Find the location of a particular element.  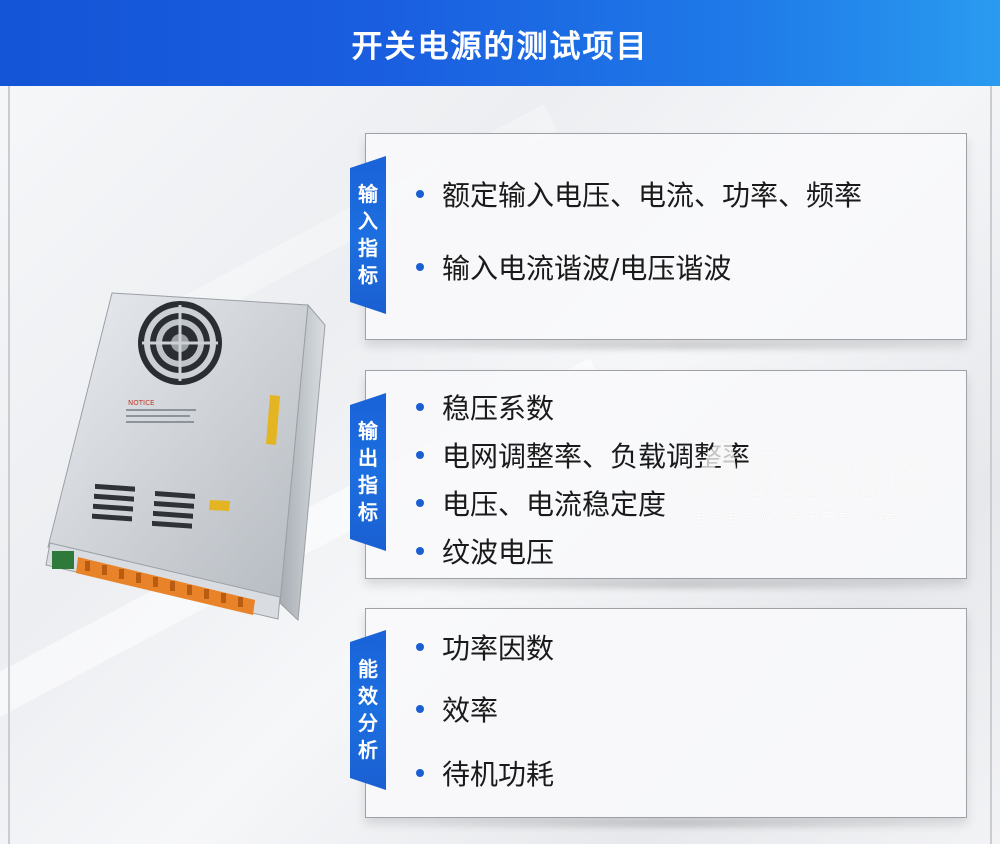

tag-char: 析 is located at coordinates (368, 750).